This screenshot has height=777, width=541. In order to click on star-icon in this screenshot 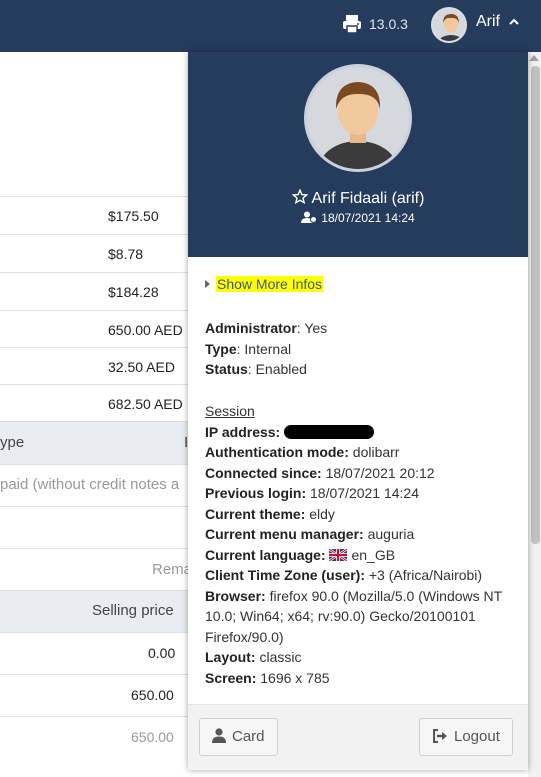, I will do `click(299, 197)`.